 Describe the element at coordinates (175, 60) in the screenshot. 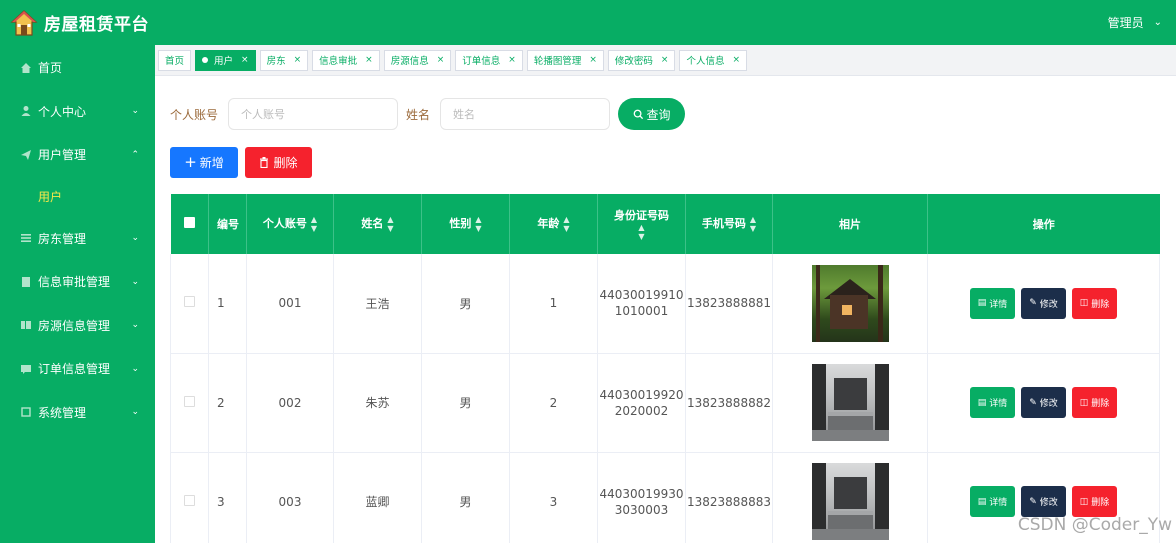

I see `tab-home: 首页` at that location.